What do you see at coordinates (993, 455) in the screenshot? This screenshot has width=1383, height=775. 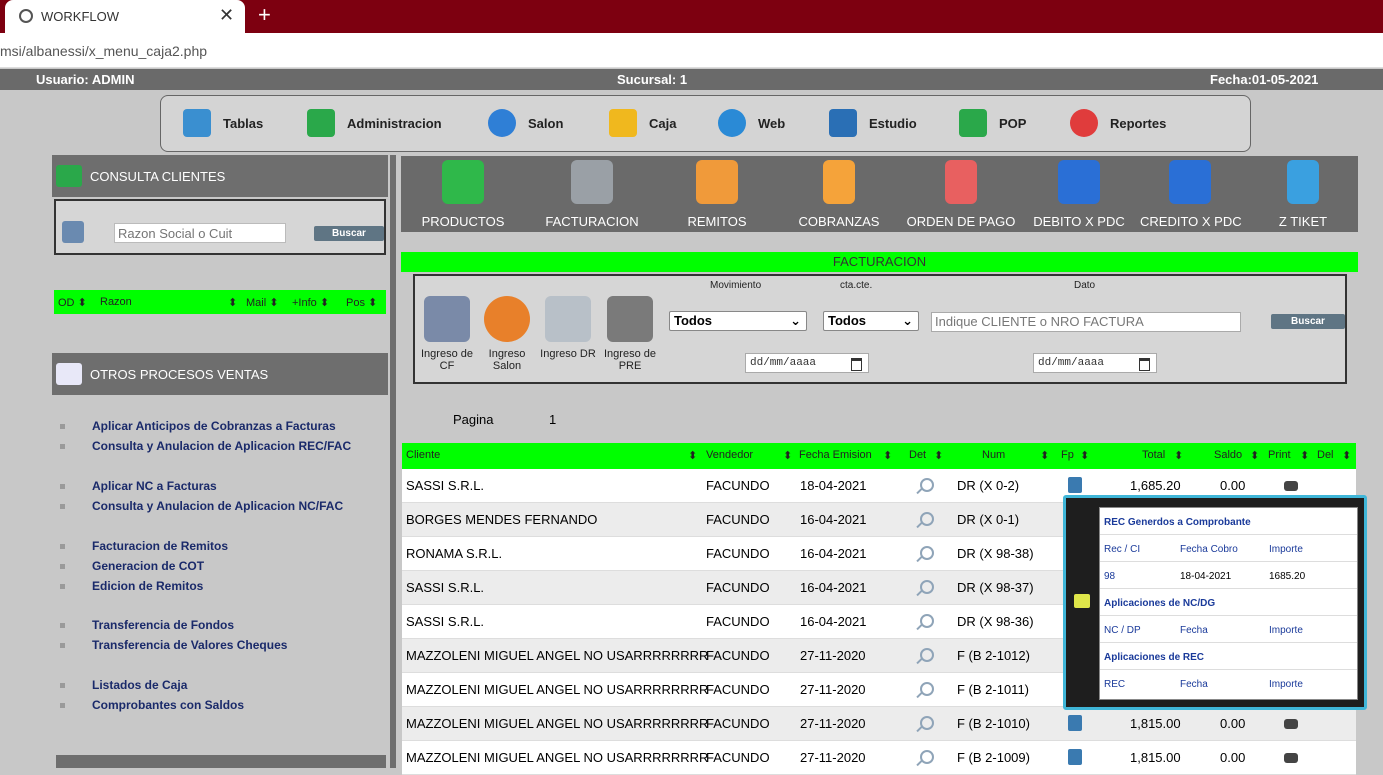 I see `col-num: Num` at bounding box center [993, 455].